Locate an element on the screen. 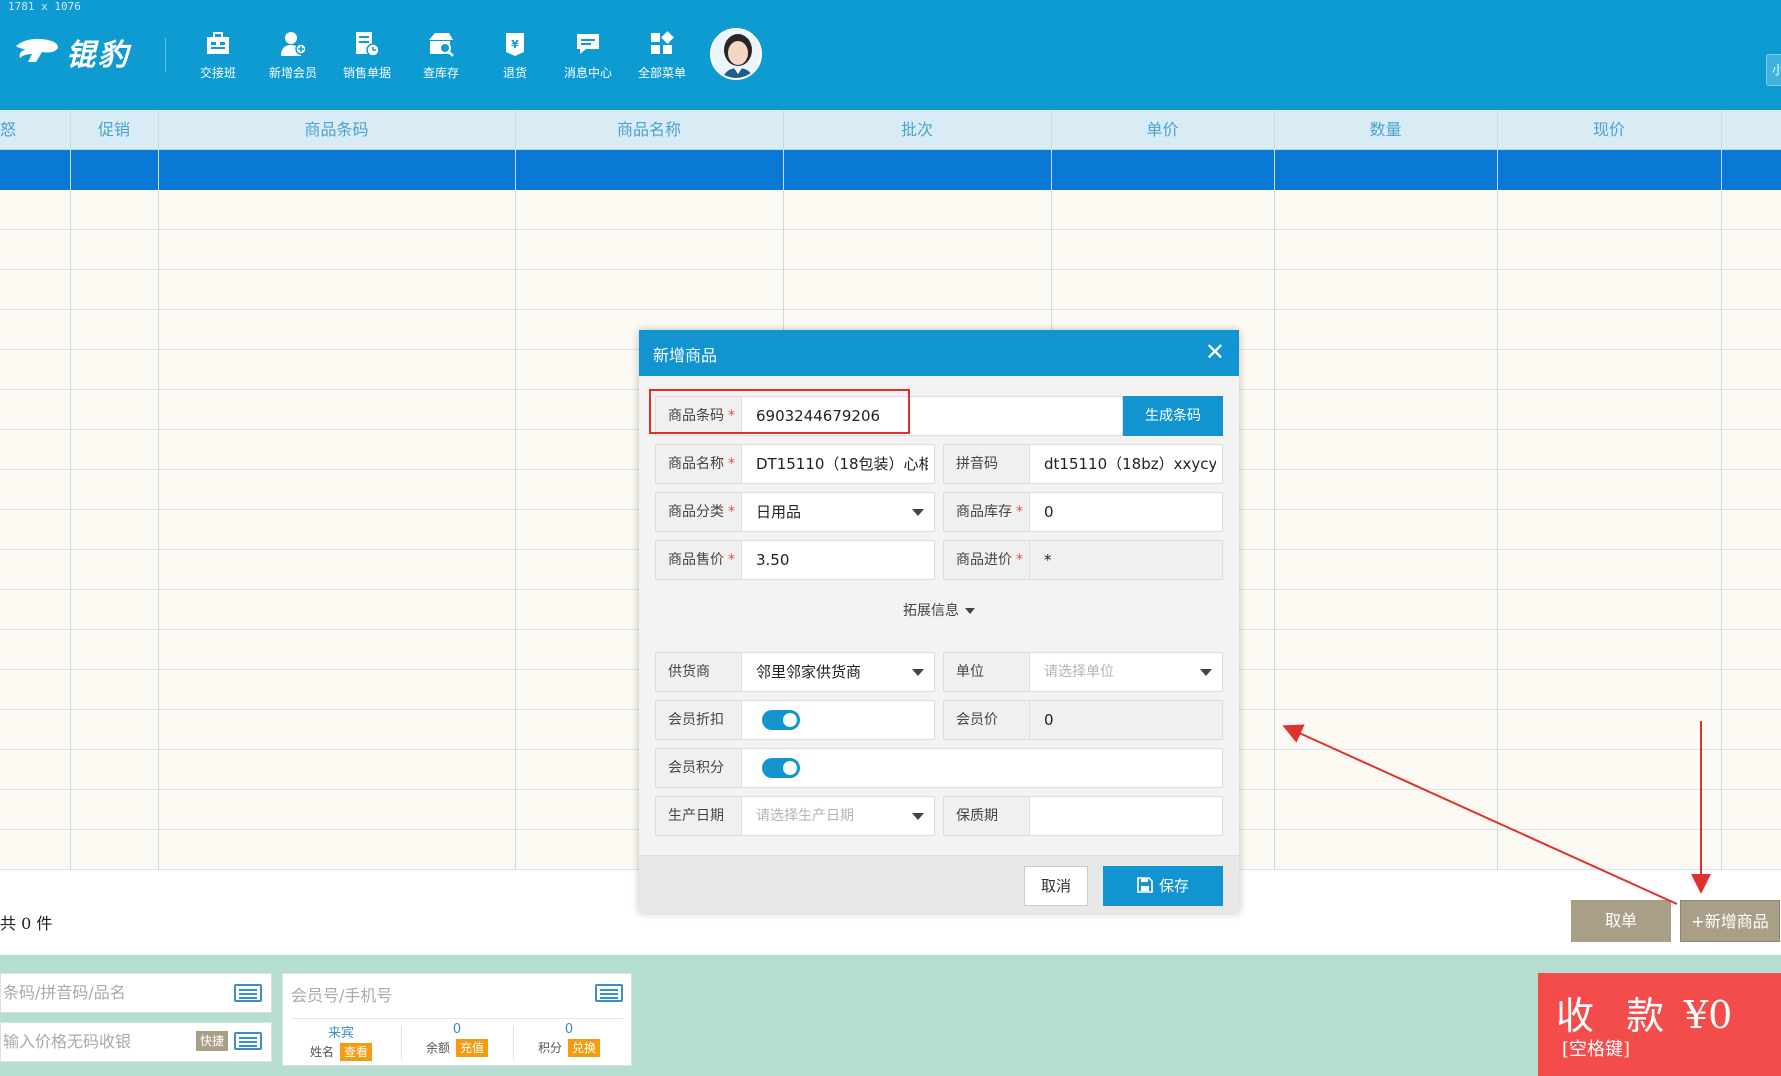 Image resolution: width=1781 pixels, height=1076 pixels. redeem-button: 兑换 is located at coordinates (584, 1048).